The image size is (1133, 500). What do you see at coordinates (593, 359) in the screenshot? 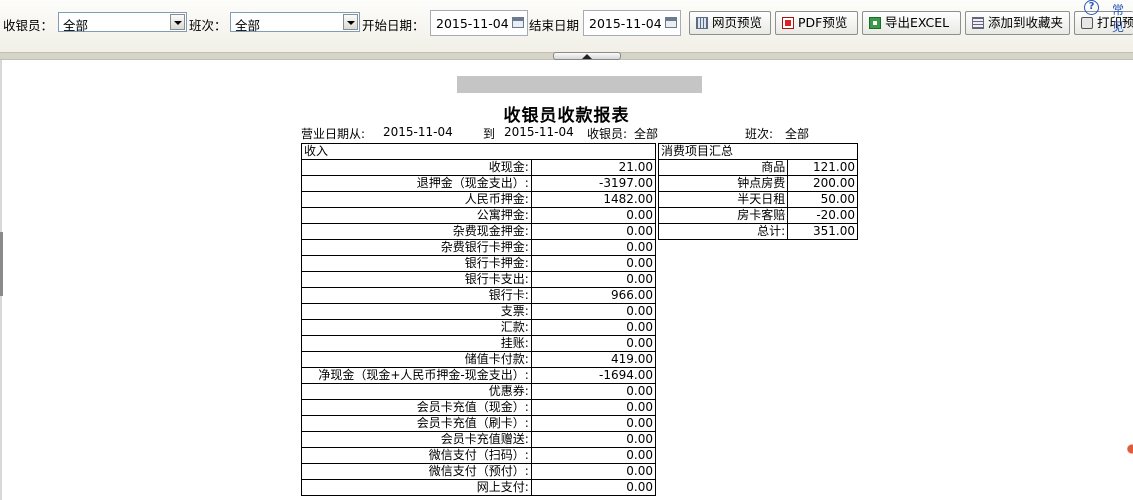
I see `row-value: 419.00` at bounding box center [593, 359].